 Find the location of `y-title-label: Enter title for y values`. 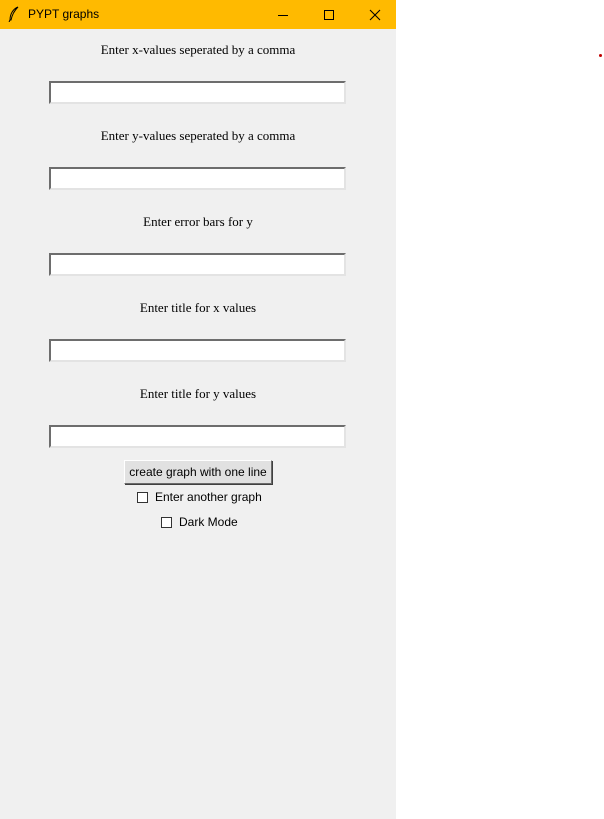

y-title-label: Enter title for y values is located at coordinates (198, 393).